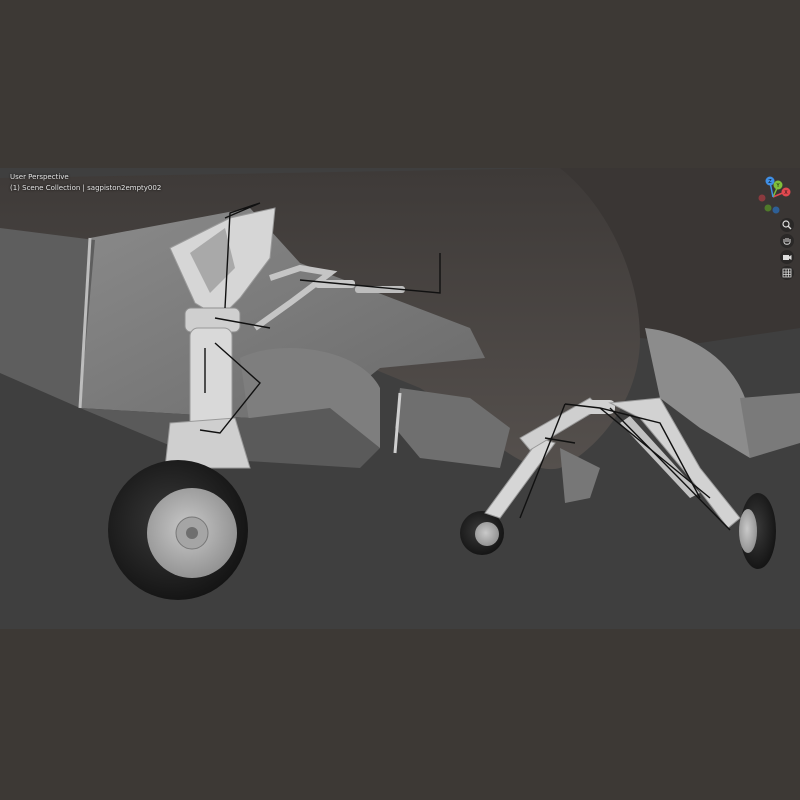 This screenshot has width=800, height=800. I want to click on camera-button, so click(787, 257).